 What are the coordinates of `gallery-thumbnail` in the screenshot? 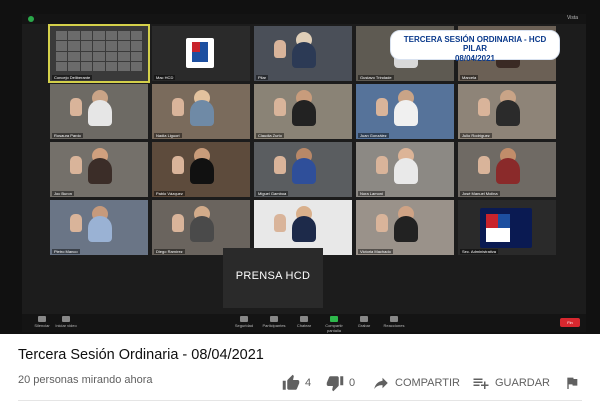 It's located at (99, 51).